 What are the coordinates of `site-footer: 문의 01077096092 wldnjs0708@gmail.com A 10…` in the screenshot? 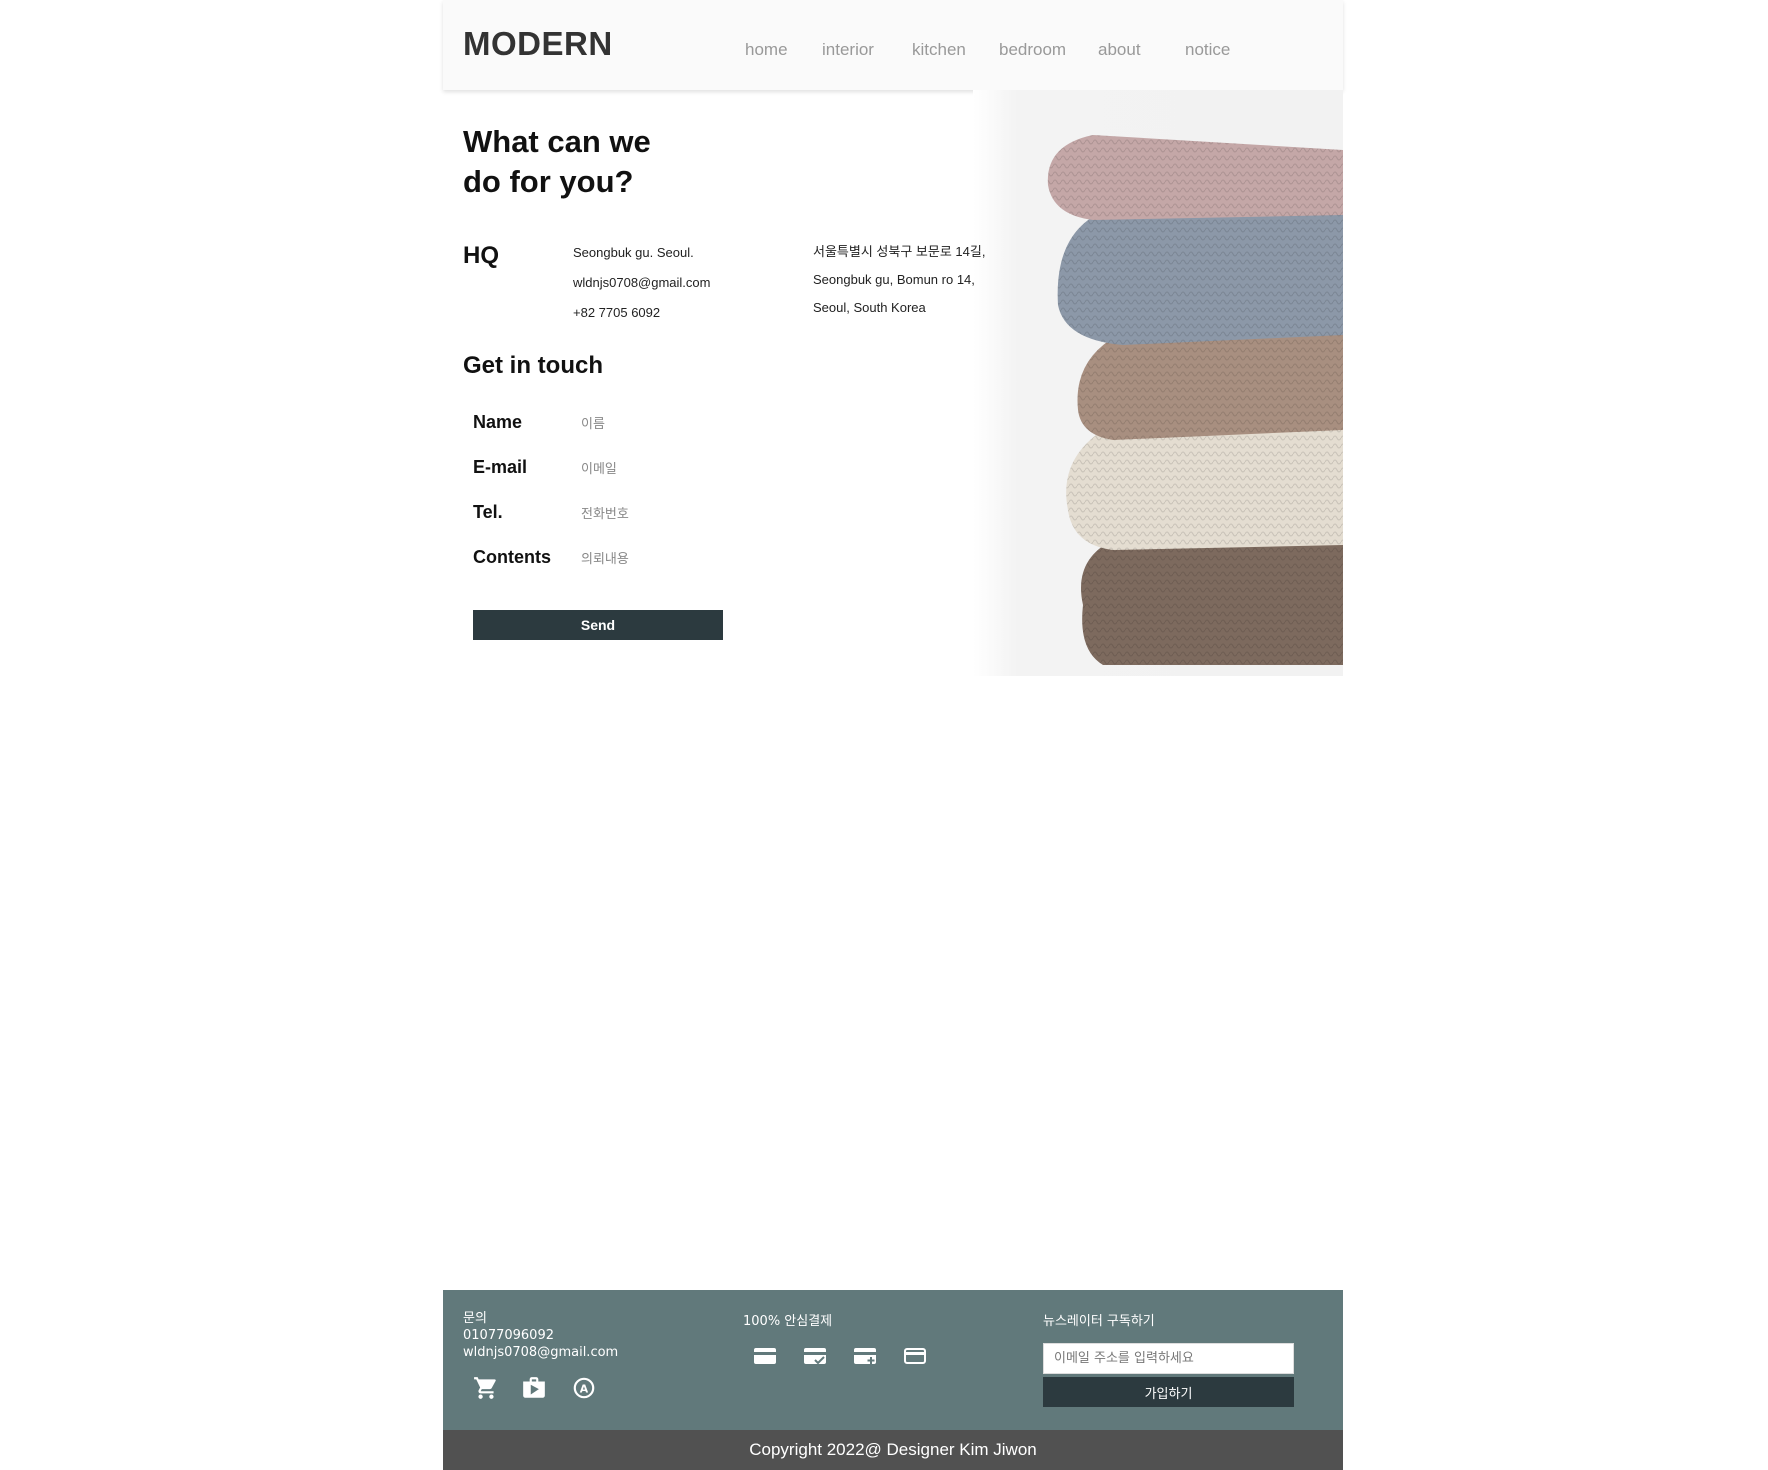 It's located at (893, 1360).